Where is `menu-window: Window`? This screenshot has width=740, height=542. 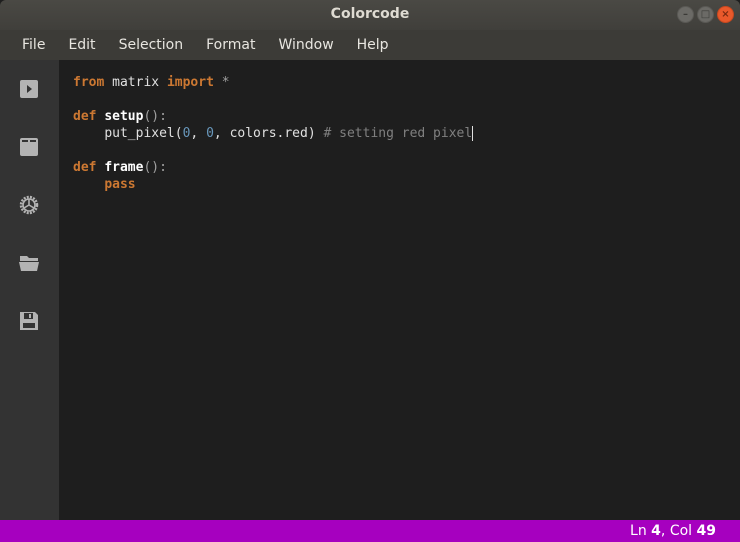 menu-window: Window is located at coordinates (312, 45).